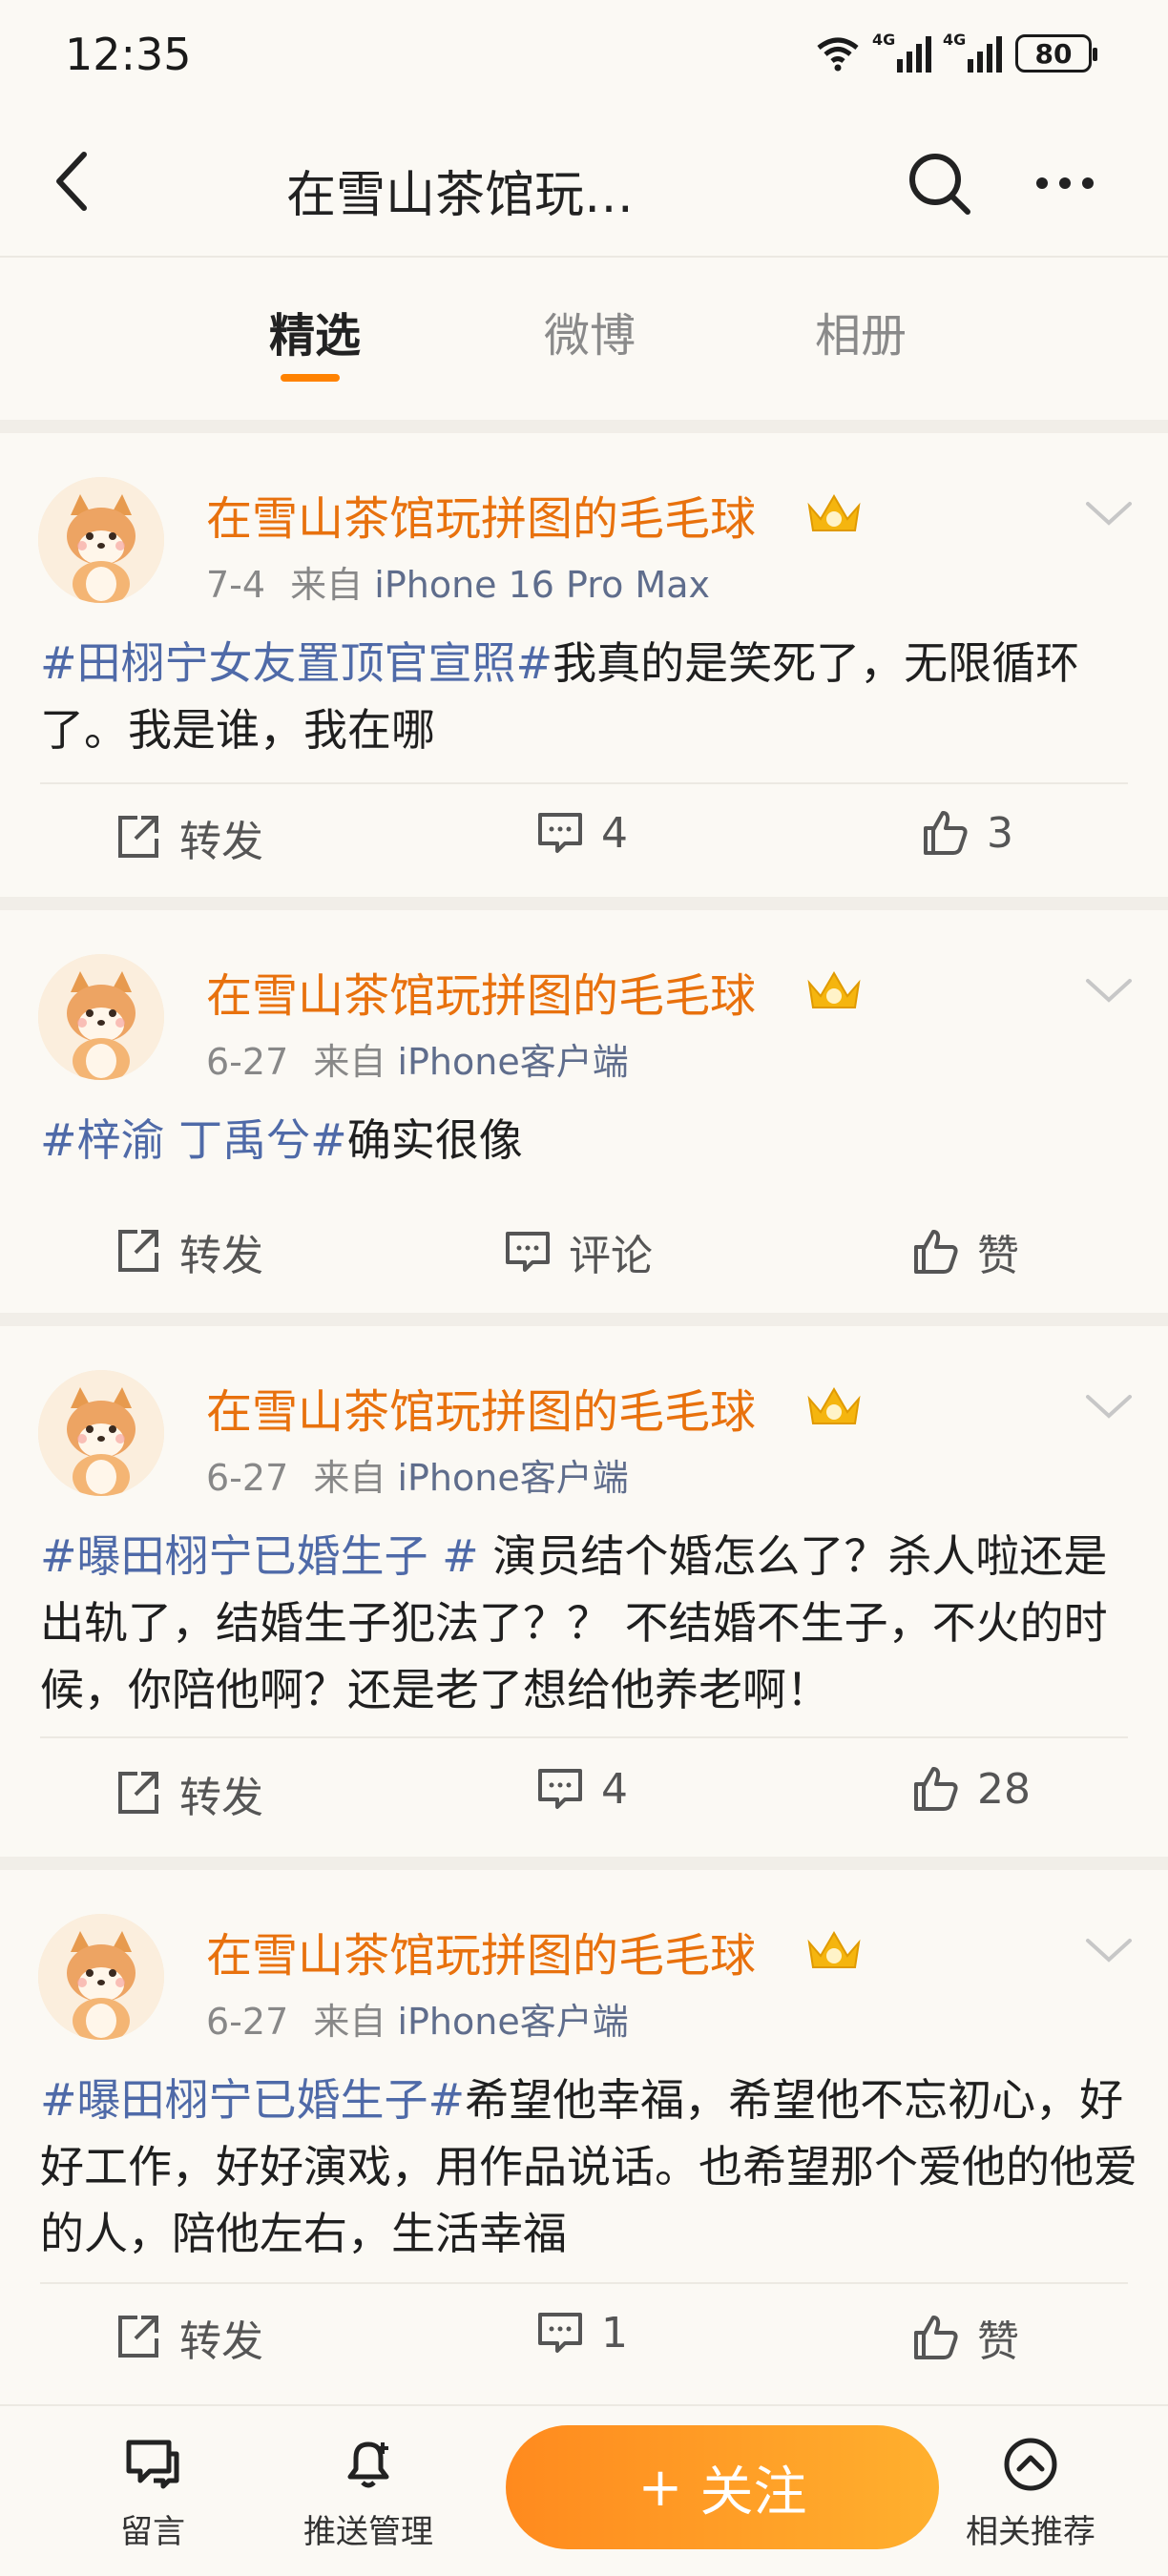  What do you see at coordinates (193, 1140) in the screenshot?
I see `topic-hashtag: #梓渝 丁禹兮#` at bounding box center [193, 1140].